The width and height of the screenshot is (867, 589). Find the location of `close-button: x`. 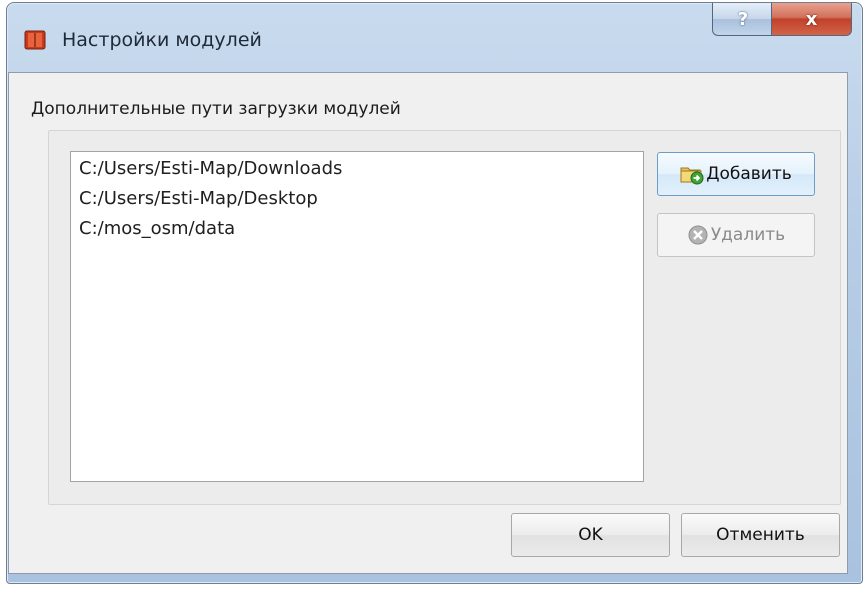

close-button: x is located at coordinates (811, 19).